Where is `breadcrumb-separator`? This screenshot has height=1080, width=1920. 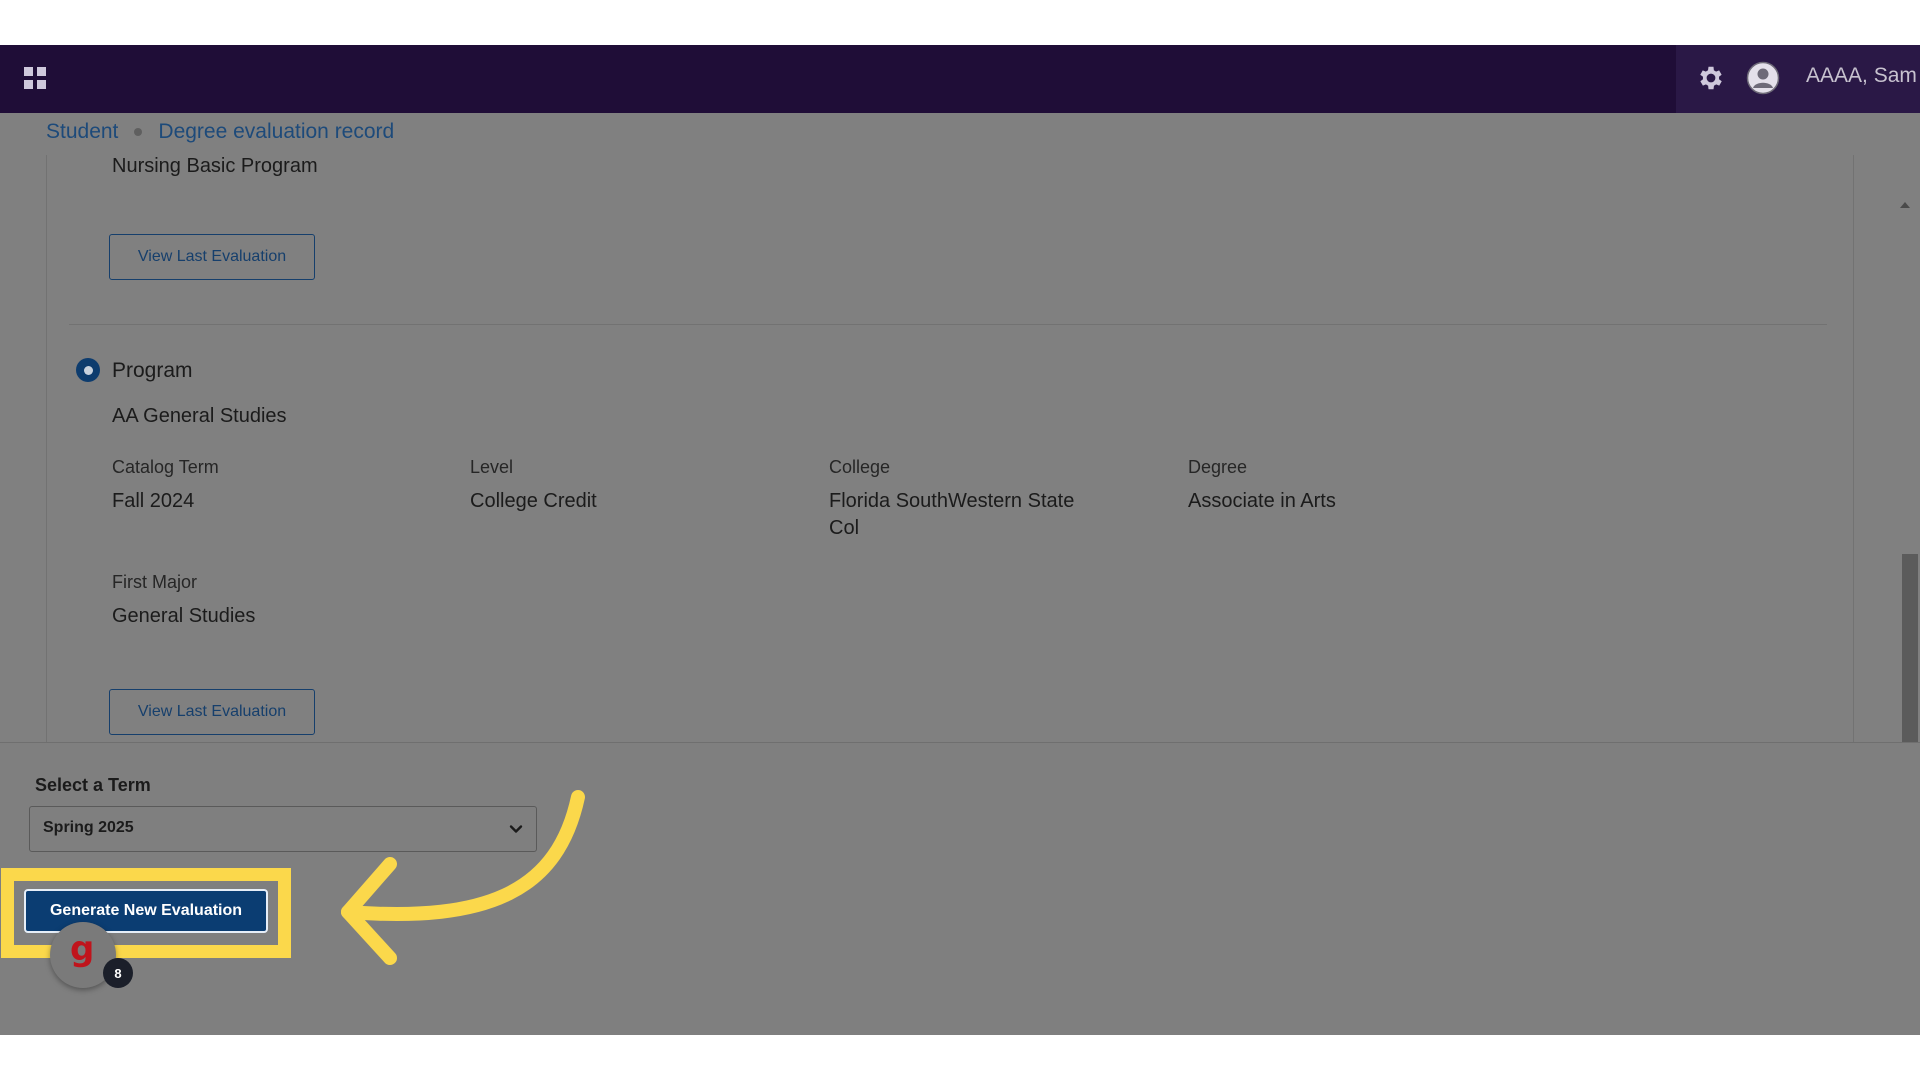
breadcrumb-separator is located at coordinates (138, 132).